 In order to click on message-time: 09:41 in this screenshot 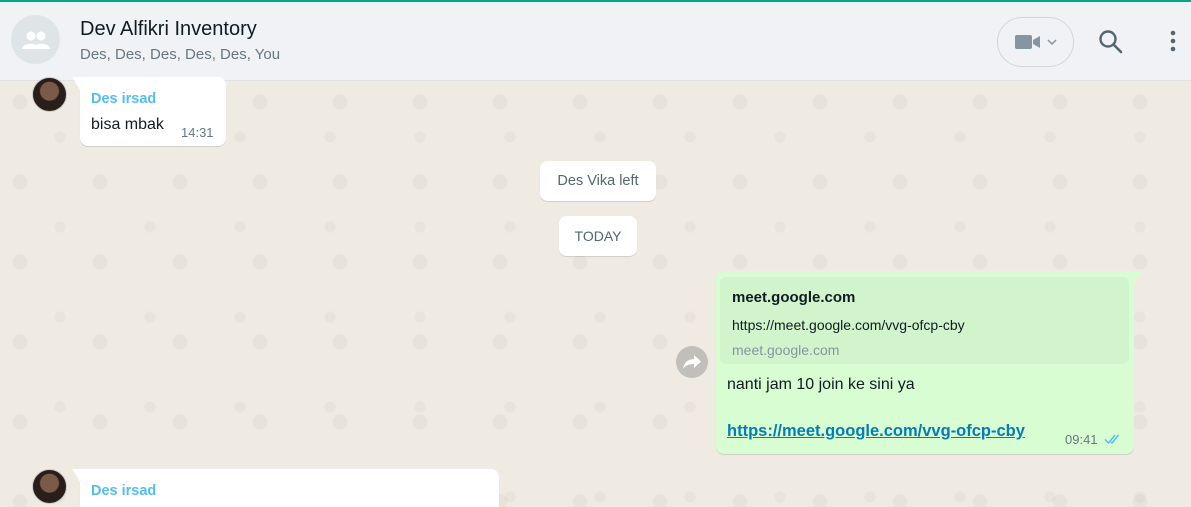, I will do `click(1081, 439)`.